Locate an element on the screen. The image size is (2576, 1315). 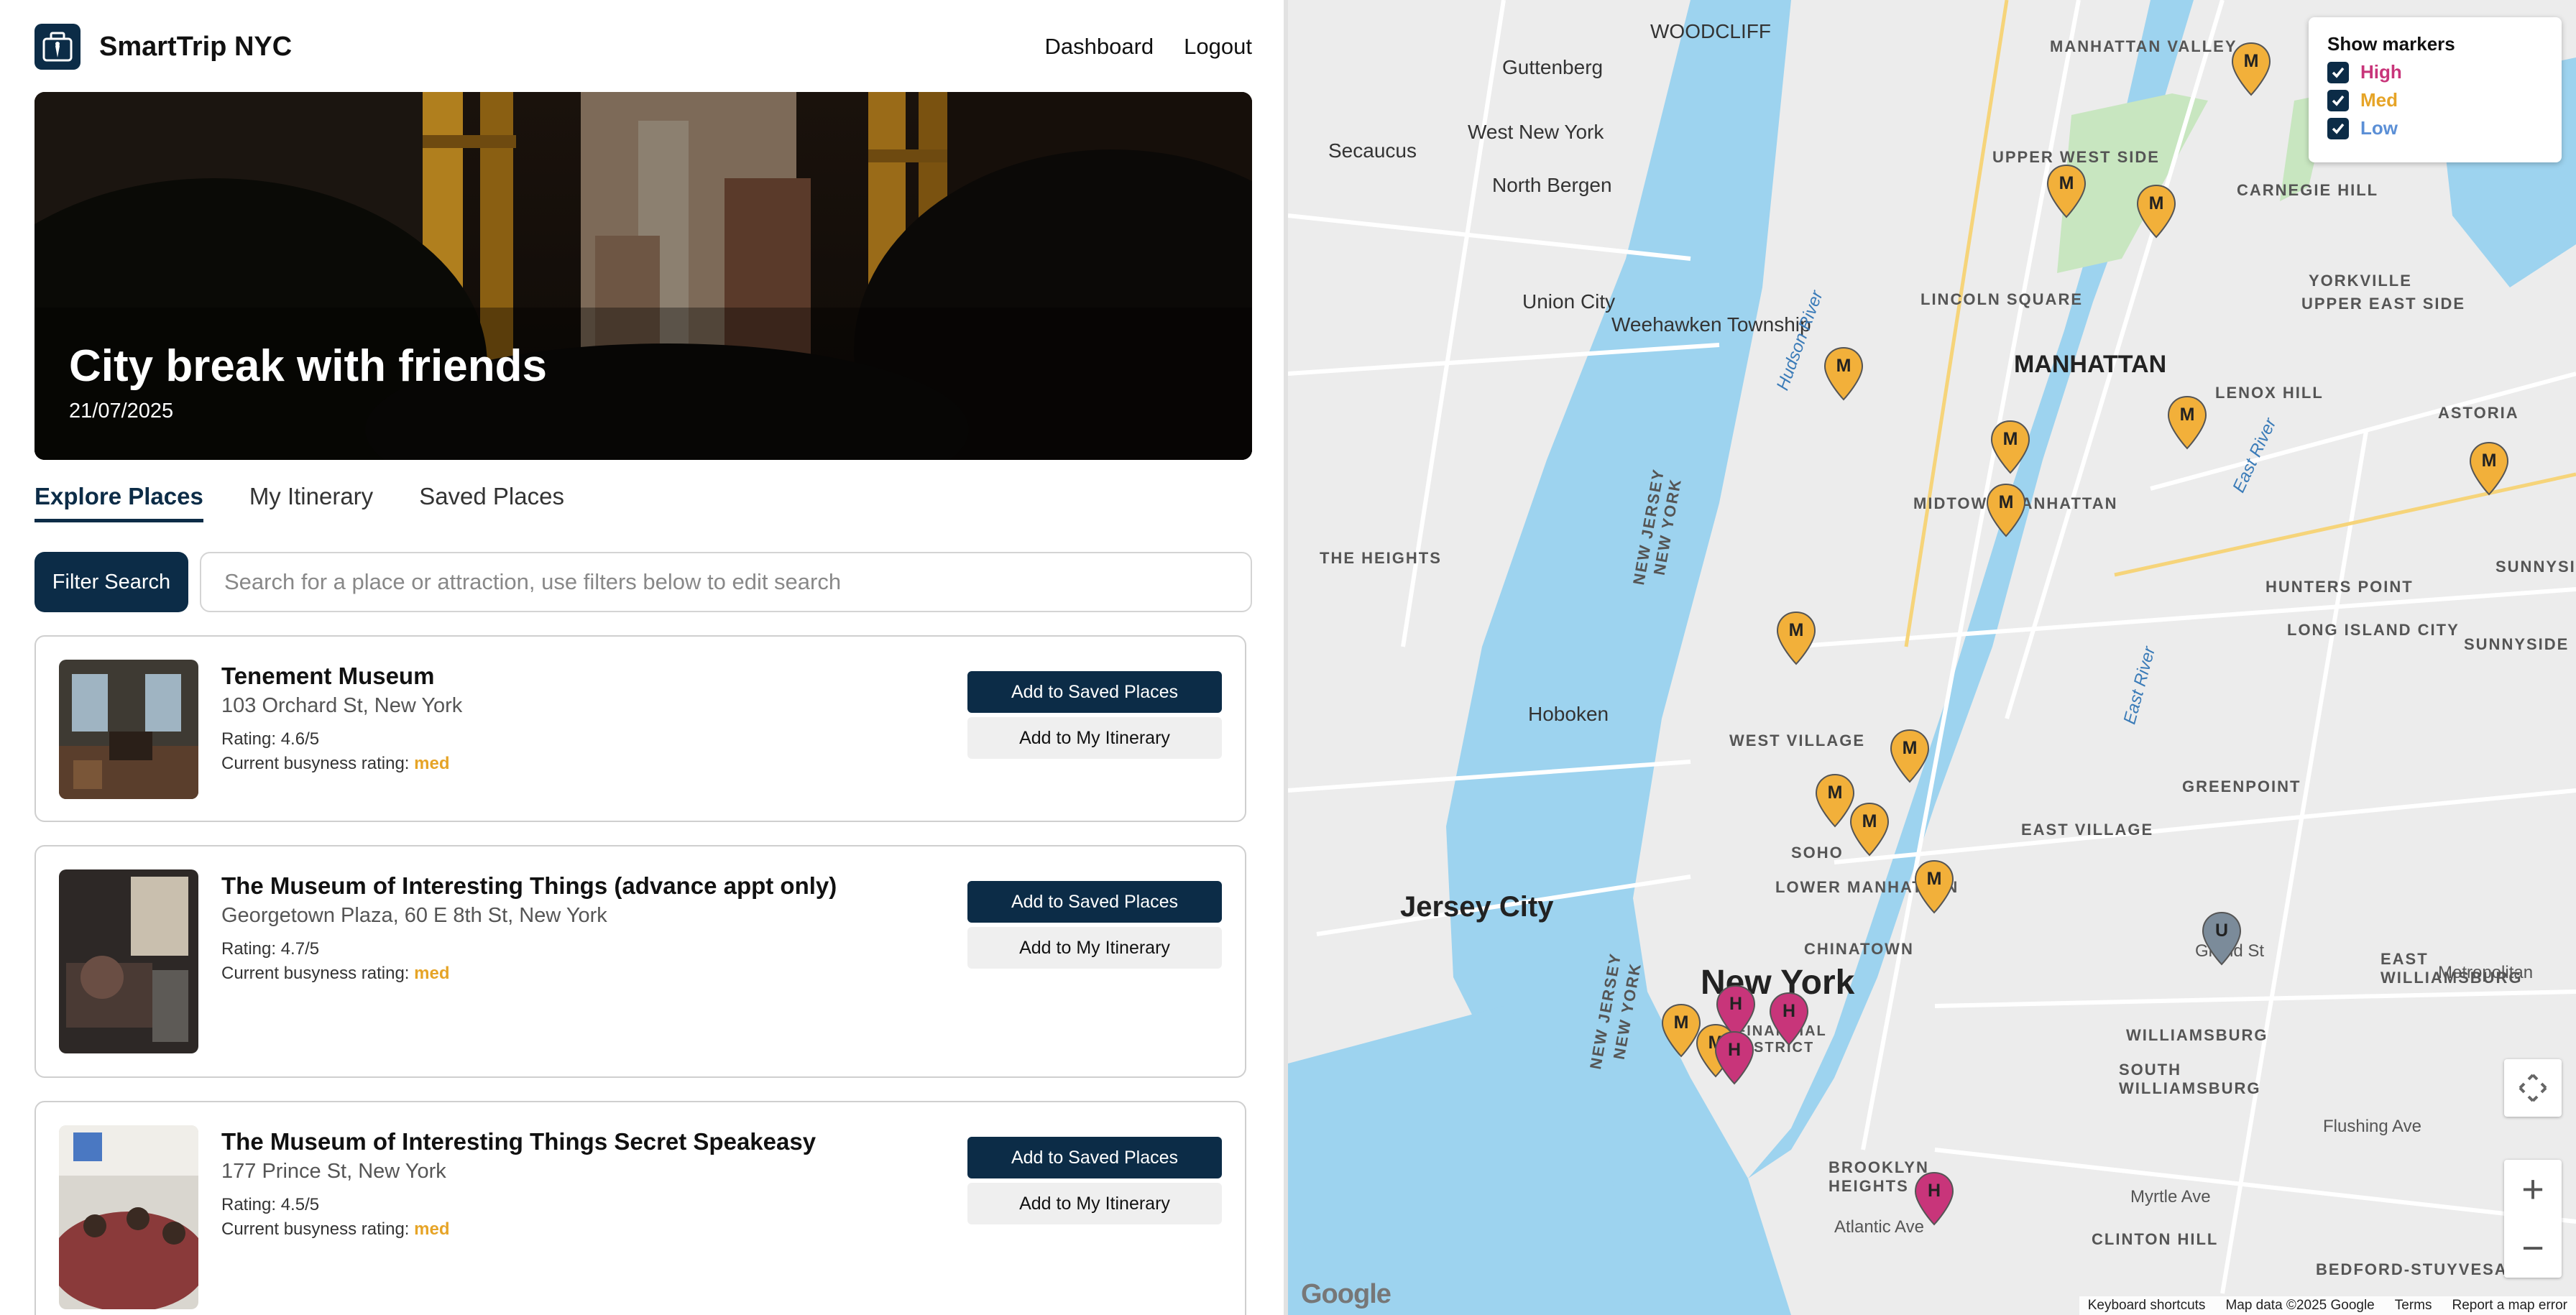
map-label: ASTORIA is located at coordinates (2478, 413).